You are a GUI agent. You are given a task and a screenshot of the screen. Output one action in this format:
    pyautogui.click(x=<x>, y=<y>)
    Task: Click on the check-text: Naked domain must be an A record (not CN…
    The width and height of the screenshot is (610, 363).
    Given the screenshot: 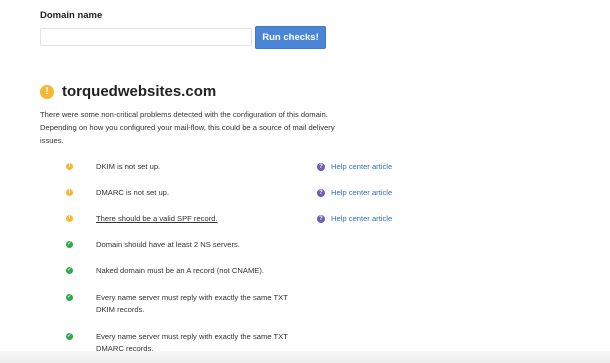 What is the action you would take?
    pyautogui.click(x=180, y=270)
    